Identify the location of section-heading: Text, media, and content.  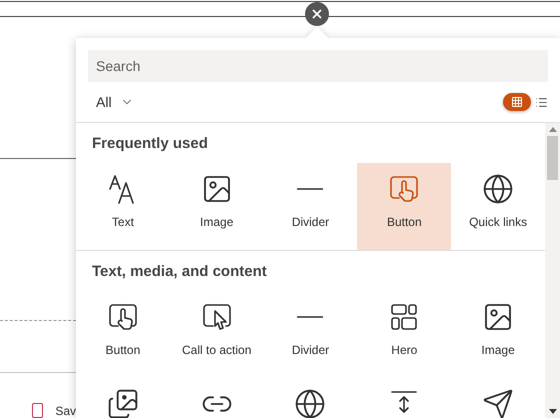
(179, 272).